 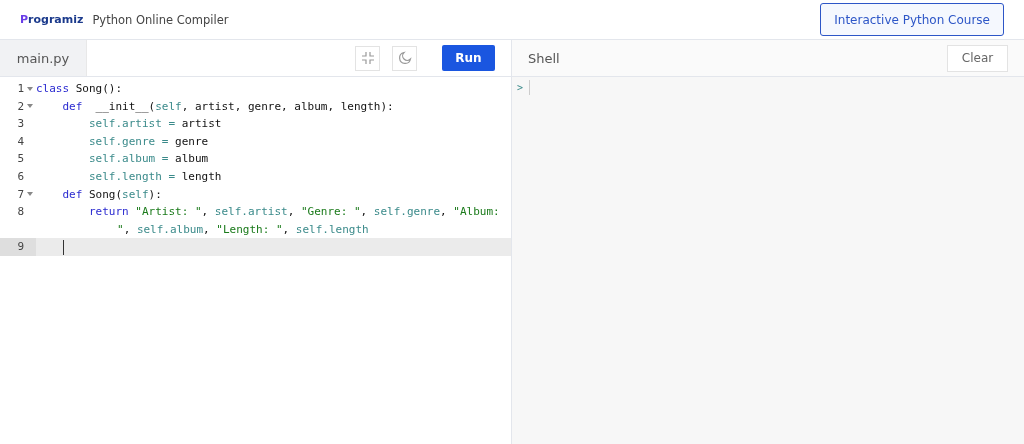 I want to click on code-line: def __init__(self, artist, genre, album, length):, so click(x=228, y=106).